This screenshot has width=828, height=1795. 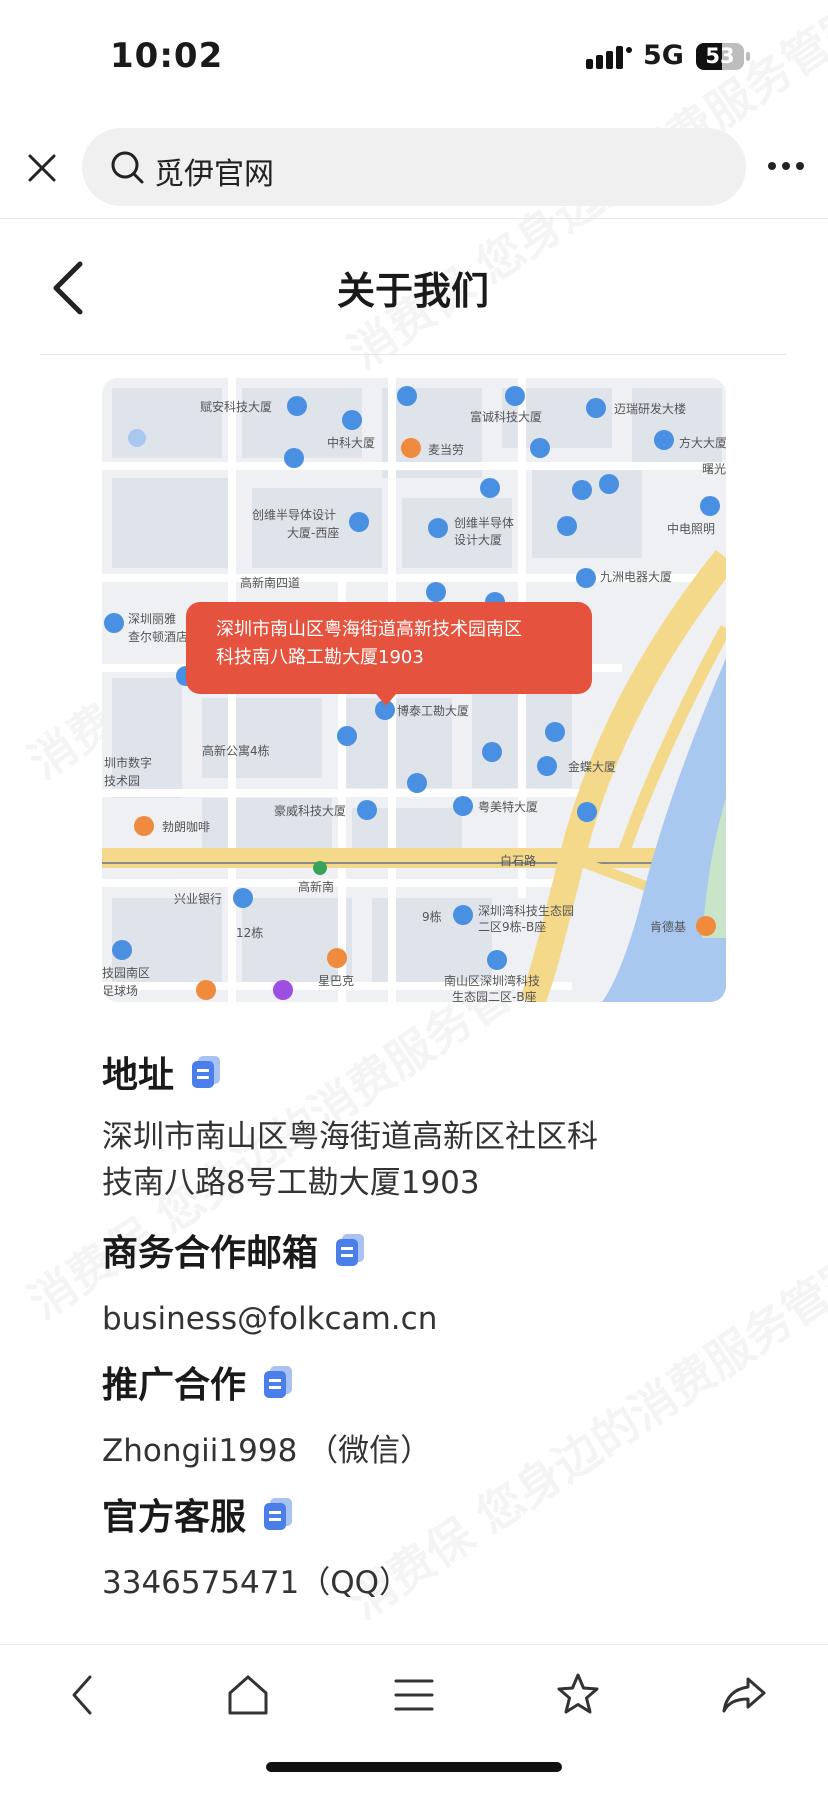 What do you see at coordinates (186, 827) in the screenshot?
I see `map-label: 勃朗咖啡` at bounding box center [186, 827].